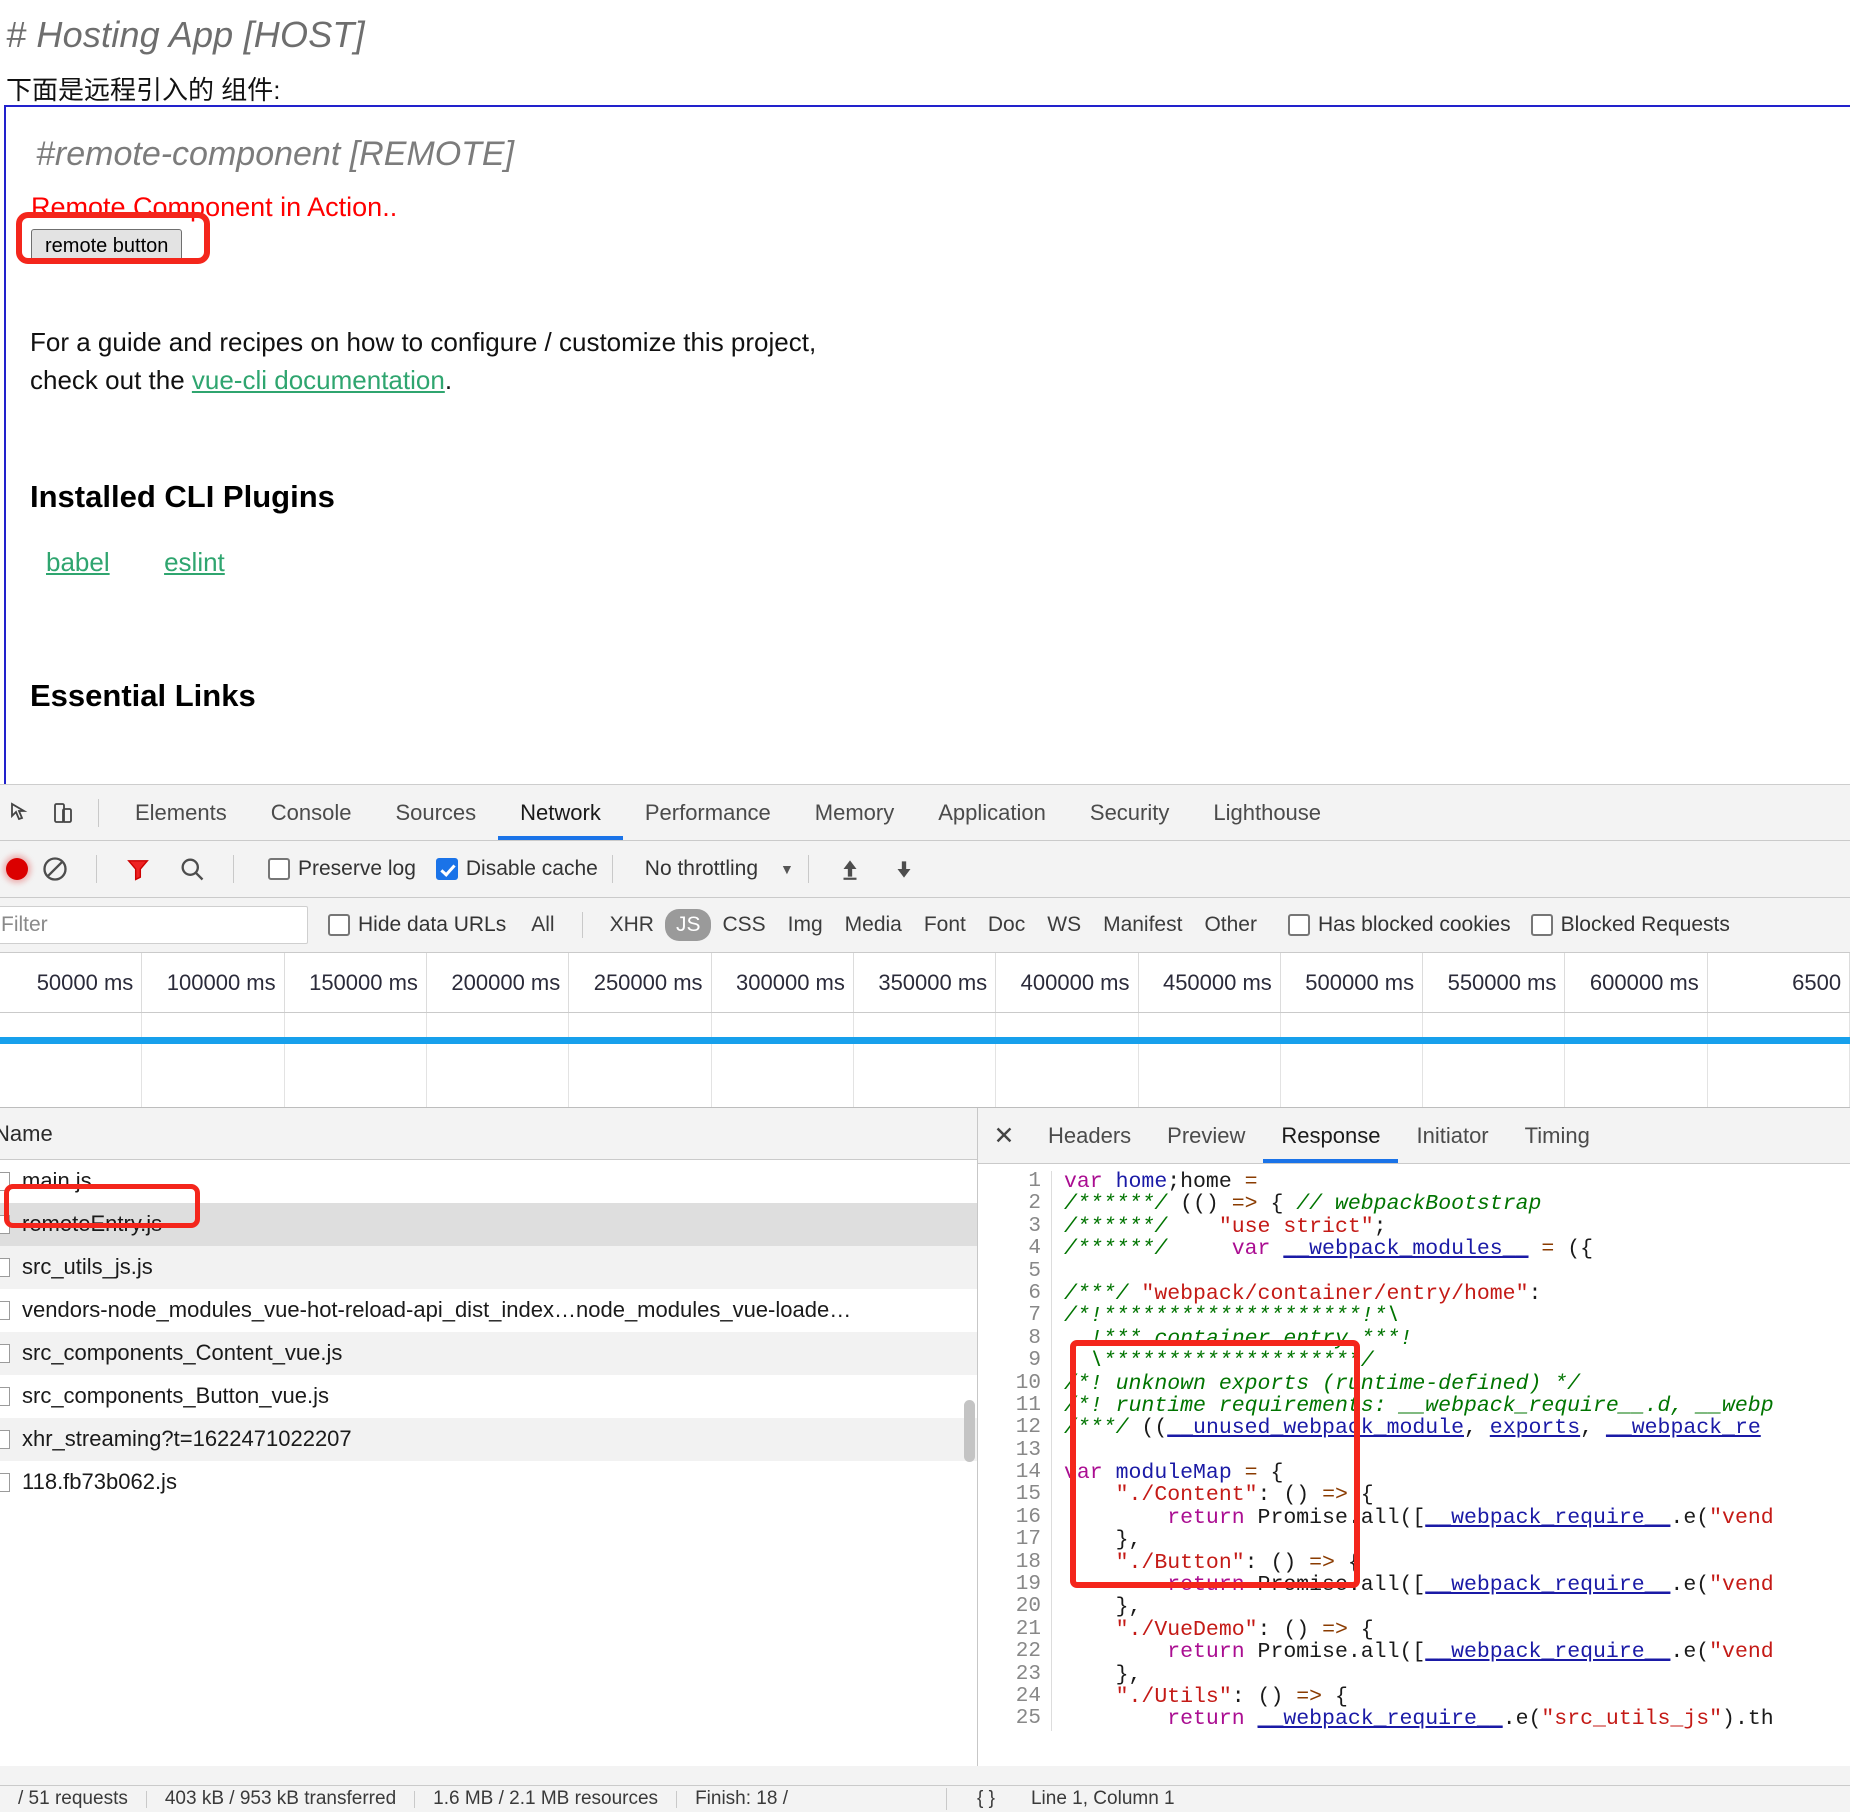 This screenshot has width=1850, height=1812. Describe the element at coordinates (1089, 1135) in the screenshot. I see `detail-tab-headers: Headers` at that location.